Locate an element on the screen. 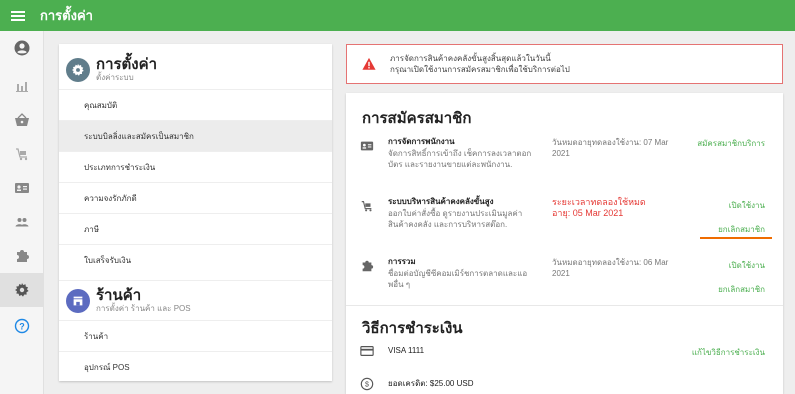  store-icon is located at coordinates (78, 300).